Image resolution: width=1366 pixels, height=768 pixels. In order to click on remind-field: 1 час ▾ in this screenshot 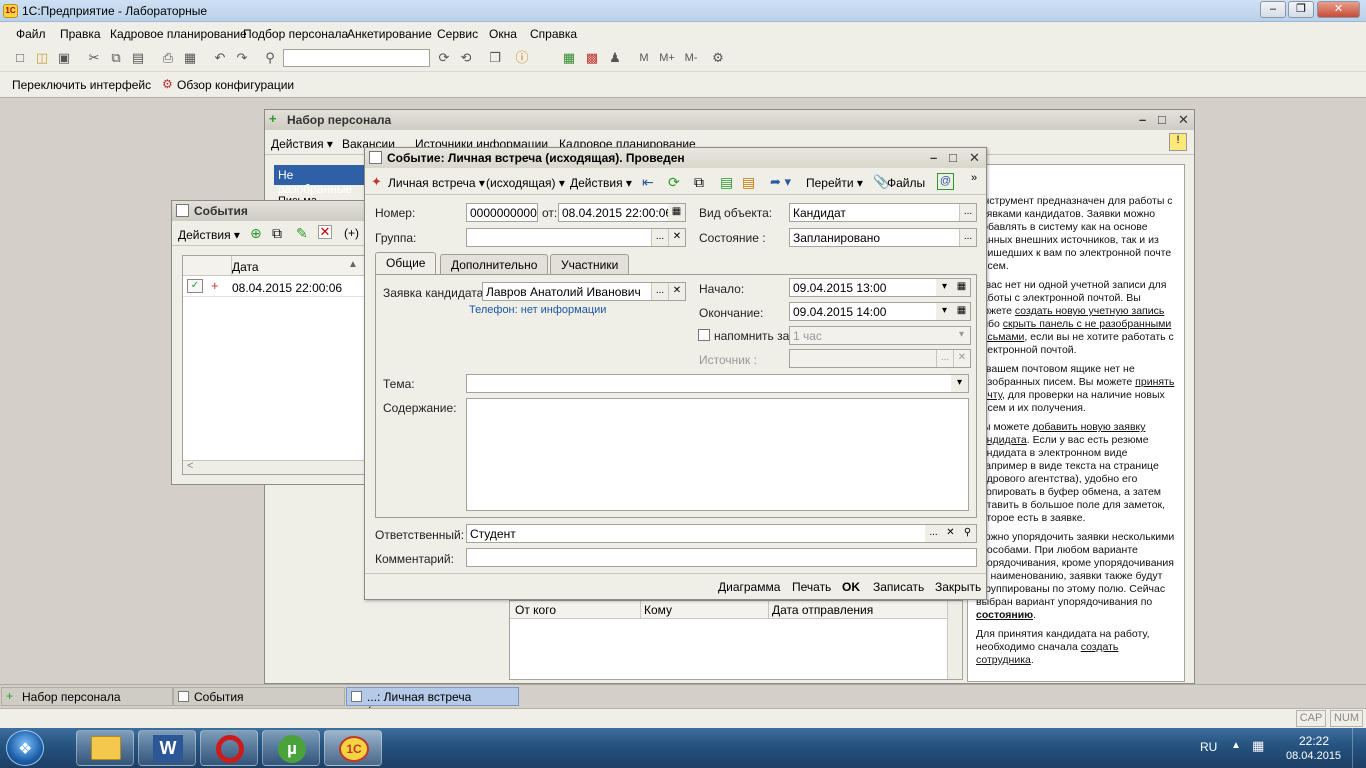, I will do `click(880, 335)`.